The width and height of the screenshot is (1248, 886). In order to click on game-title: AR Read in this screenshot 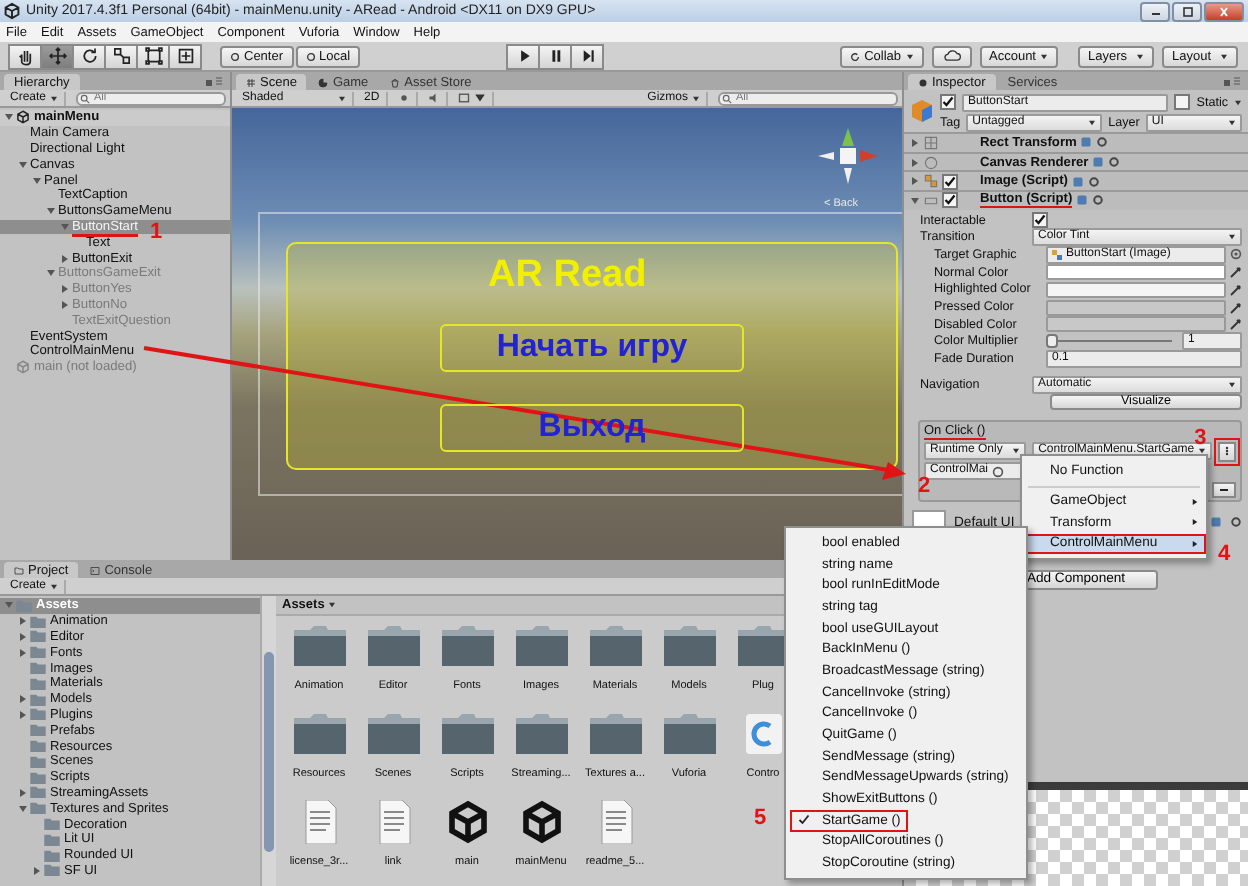, I will do `click(567, 276)`.